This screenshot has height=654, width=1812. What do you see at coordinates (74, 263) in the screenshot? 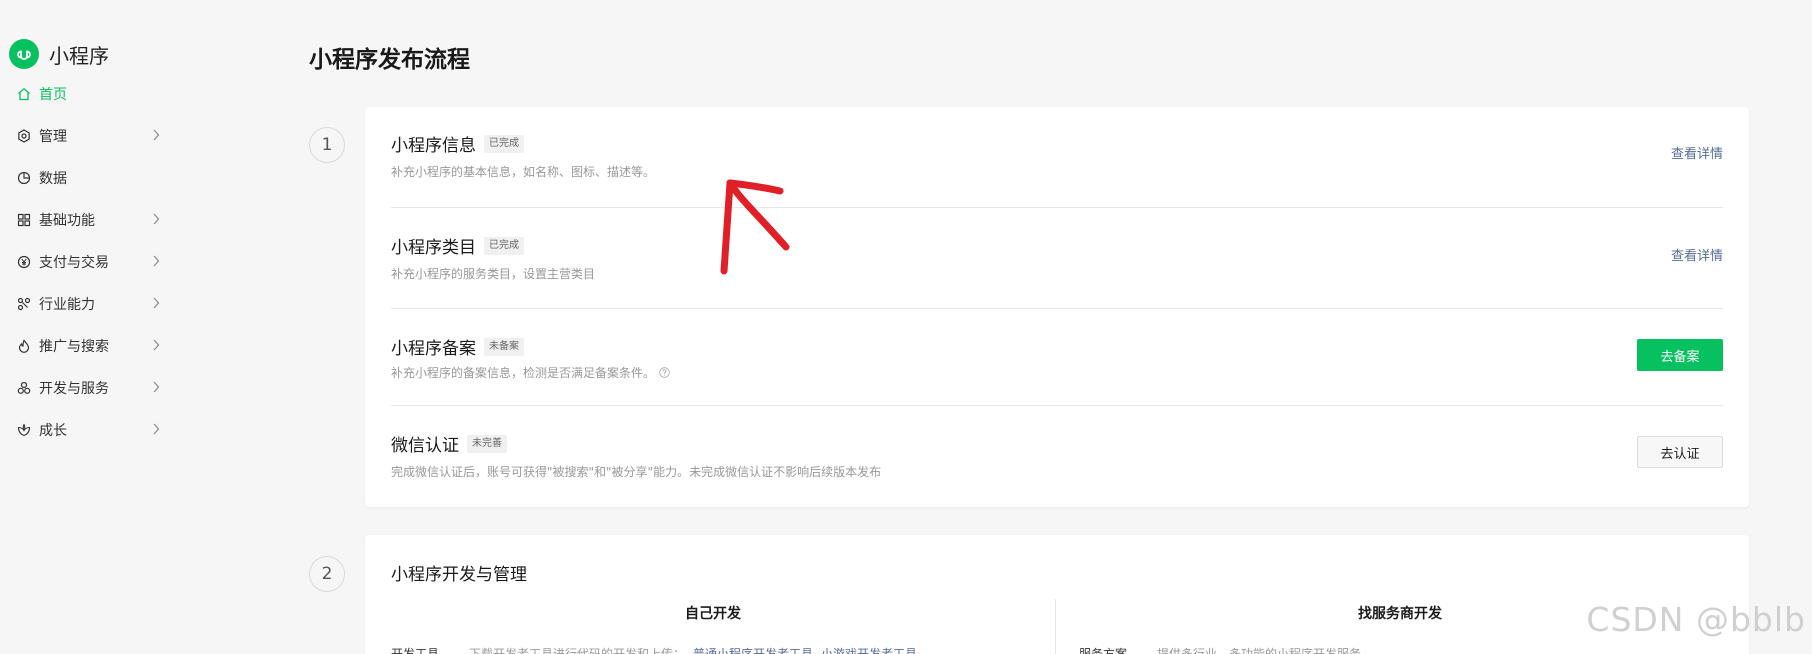
I see `sidebar-item-label: 支付与交易` at bounding box center [74, 263].